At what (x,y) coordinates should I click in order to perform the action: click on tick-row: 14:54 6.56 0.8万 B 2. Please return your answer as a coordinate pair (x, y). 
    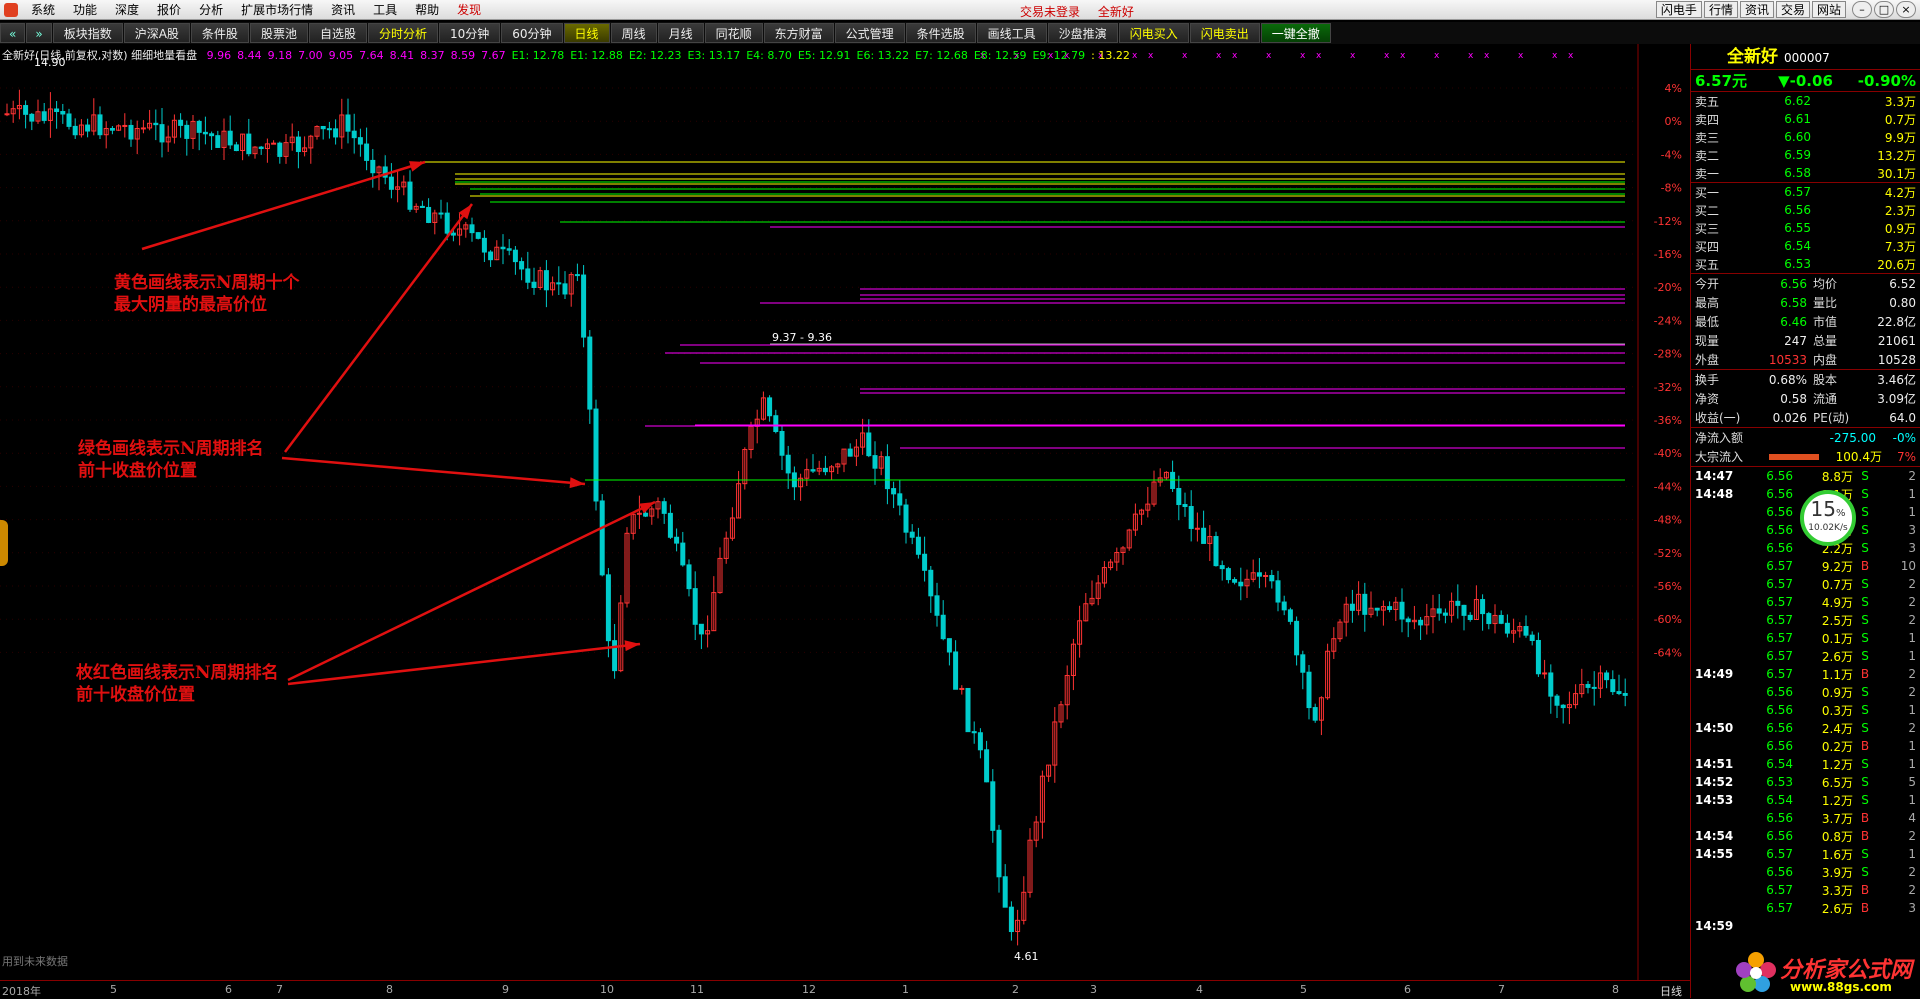
    Looking at the image, I should click on (1805, 836).